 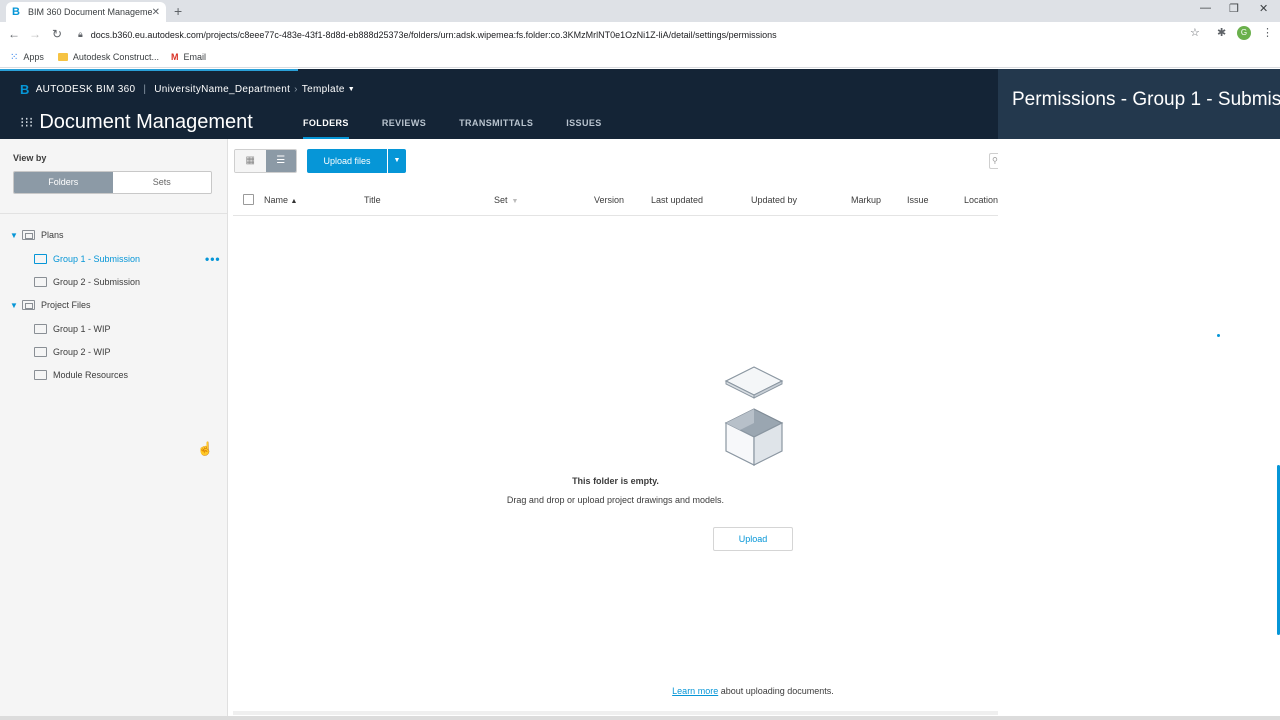 What do you see at coordinates (35, 34) in the screenshot?
I see `forward-icon: →` at bounding box center [35, 34].